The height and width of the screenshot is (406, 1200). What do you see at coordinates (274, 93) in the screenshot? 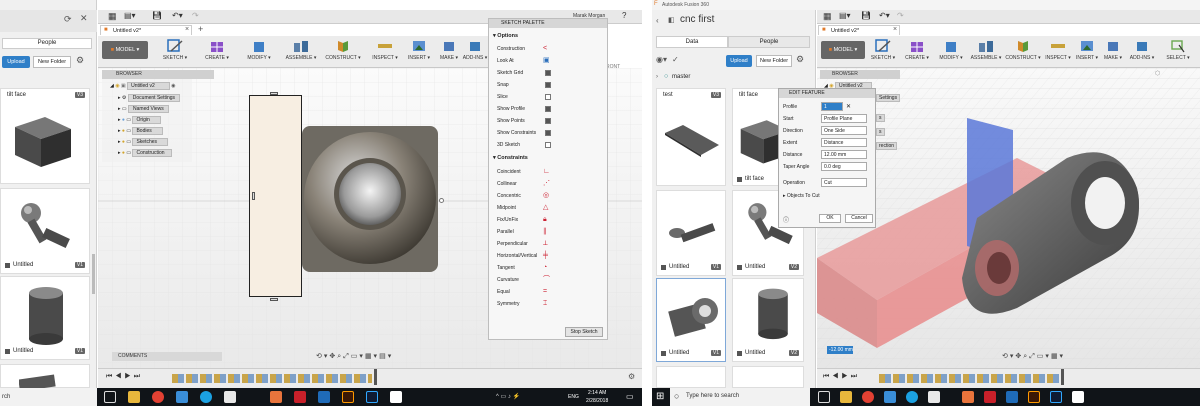
I see `sketch-handle` at bounding box center [274, 93].